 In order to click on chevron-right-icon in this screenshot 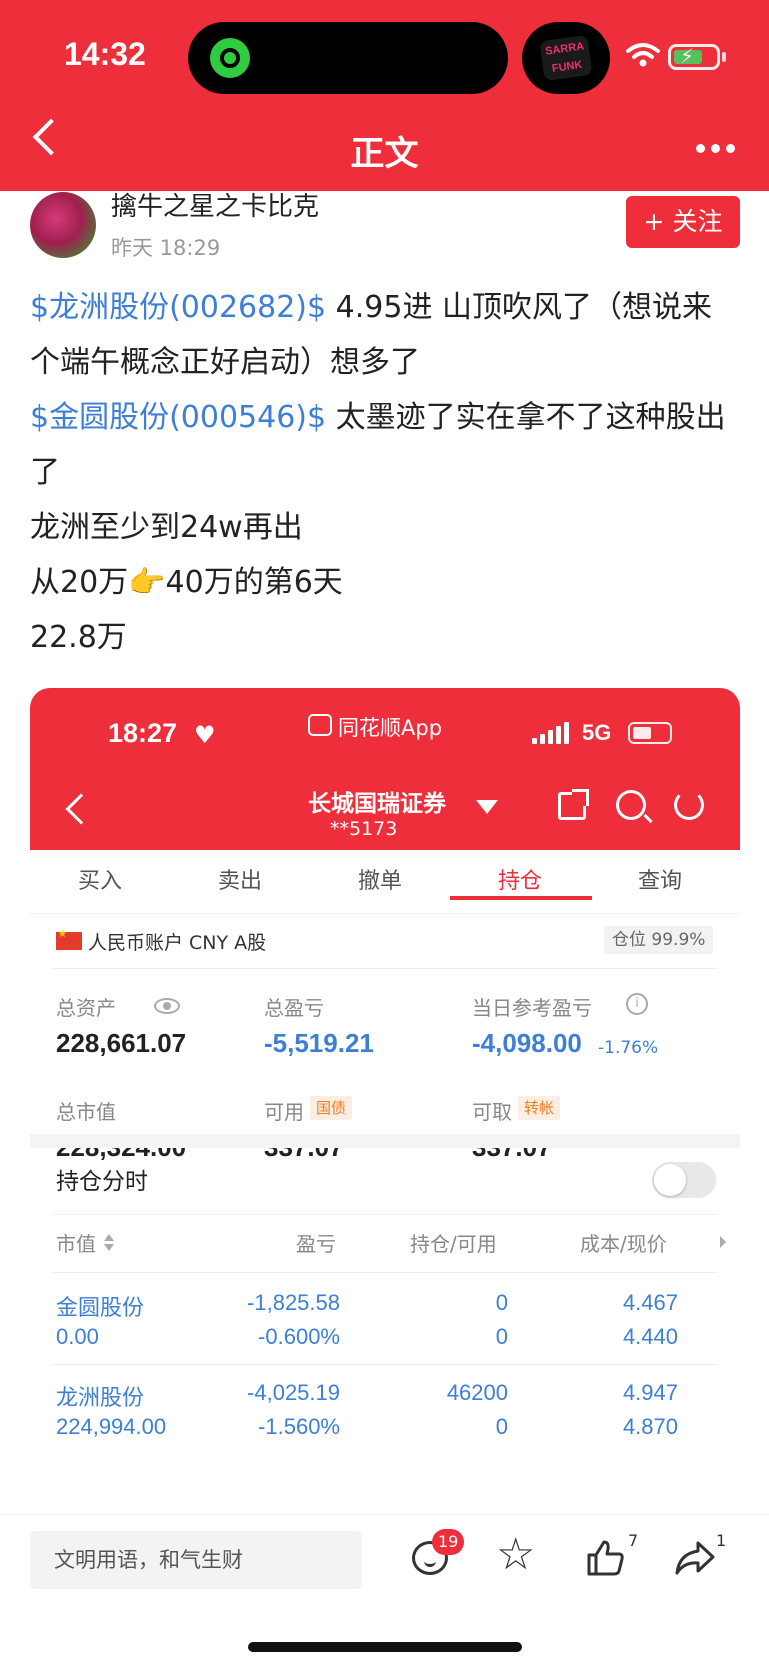, I will do `click(723, 1242)`.